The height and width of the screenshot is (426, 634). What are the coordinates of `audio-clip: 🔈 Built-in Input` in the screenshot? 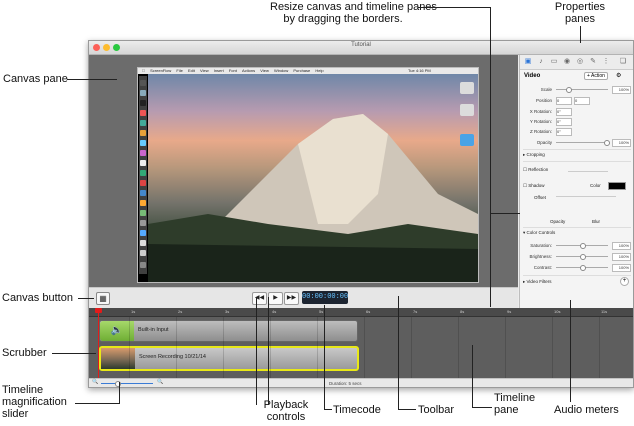 It's located at (228, 331).